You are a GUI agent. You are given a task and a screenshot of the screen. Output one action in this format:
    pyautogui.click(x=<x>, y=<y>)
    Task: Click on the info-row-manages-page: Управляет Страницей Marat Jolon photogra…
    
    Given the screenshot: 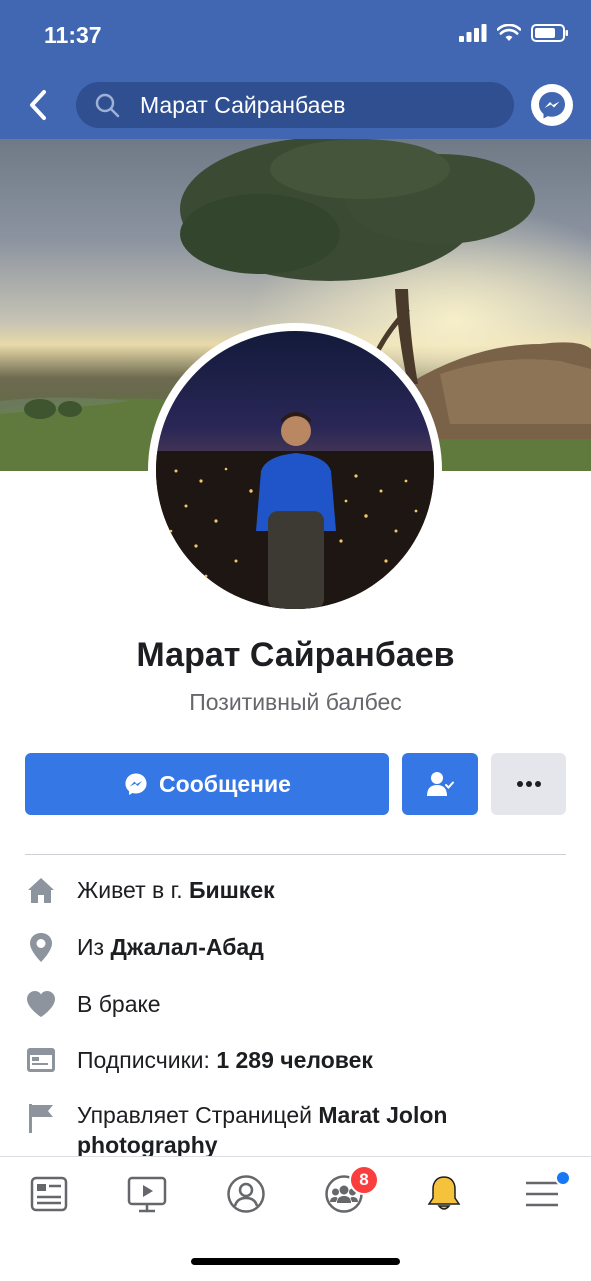 What is the action you would take?
    pyautogui.click(x=295, y=1128)
    